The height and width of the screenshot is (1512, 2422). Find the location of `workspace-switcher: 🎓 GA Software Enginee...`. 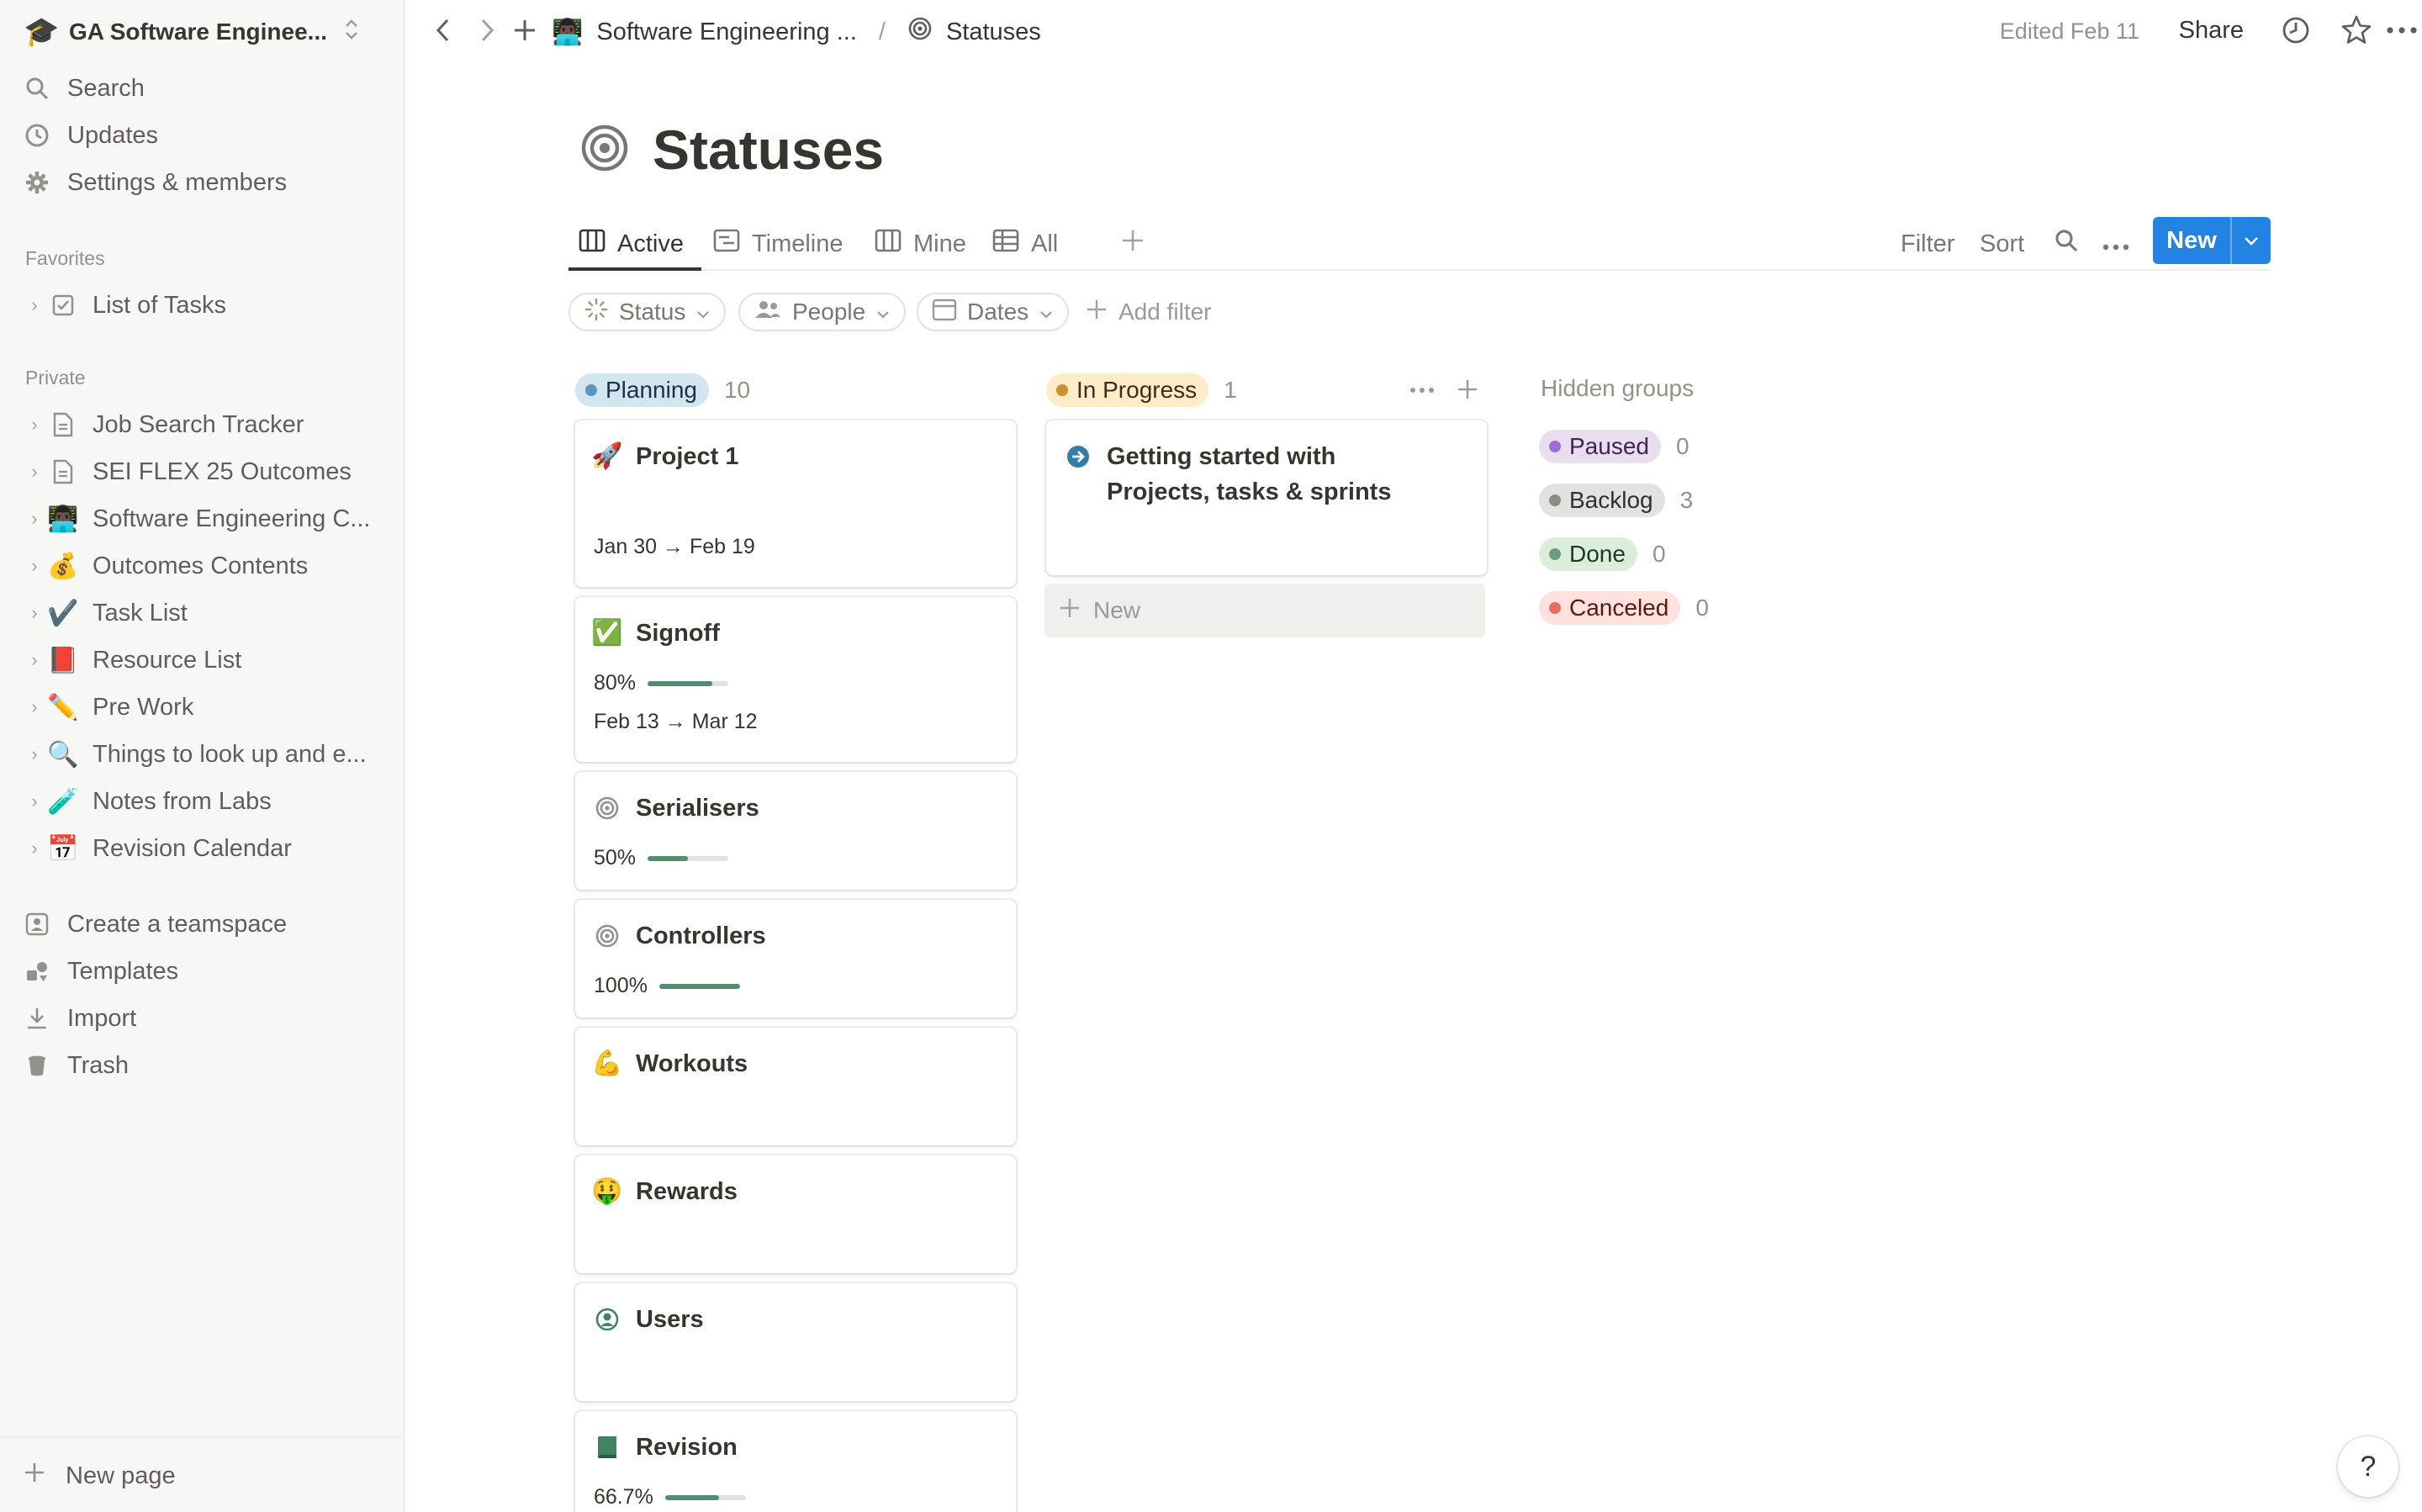

workspace-switcher: 🎓 GA Software Enginee... is located at coordinates (191, 32).